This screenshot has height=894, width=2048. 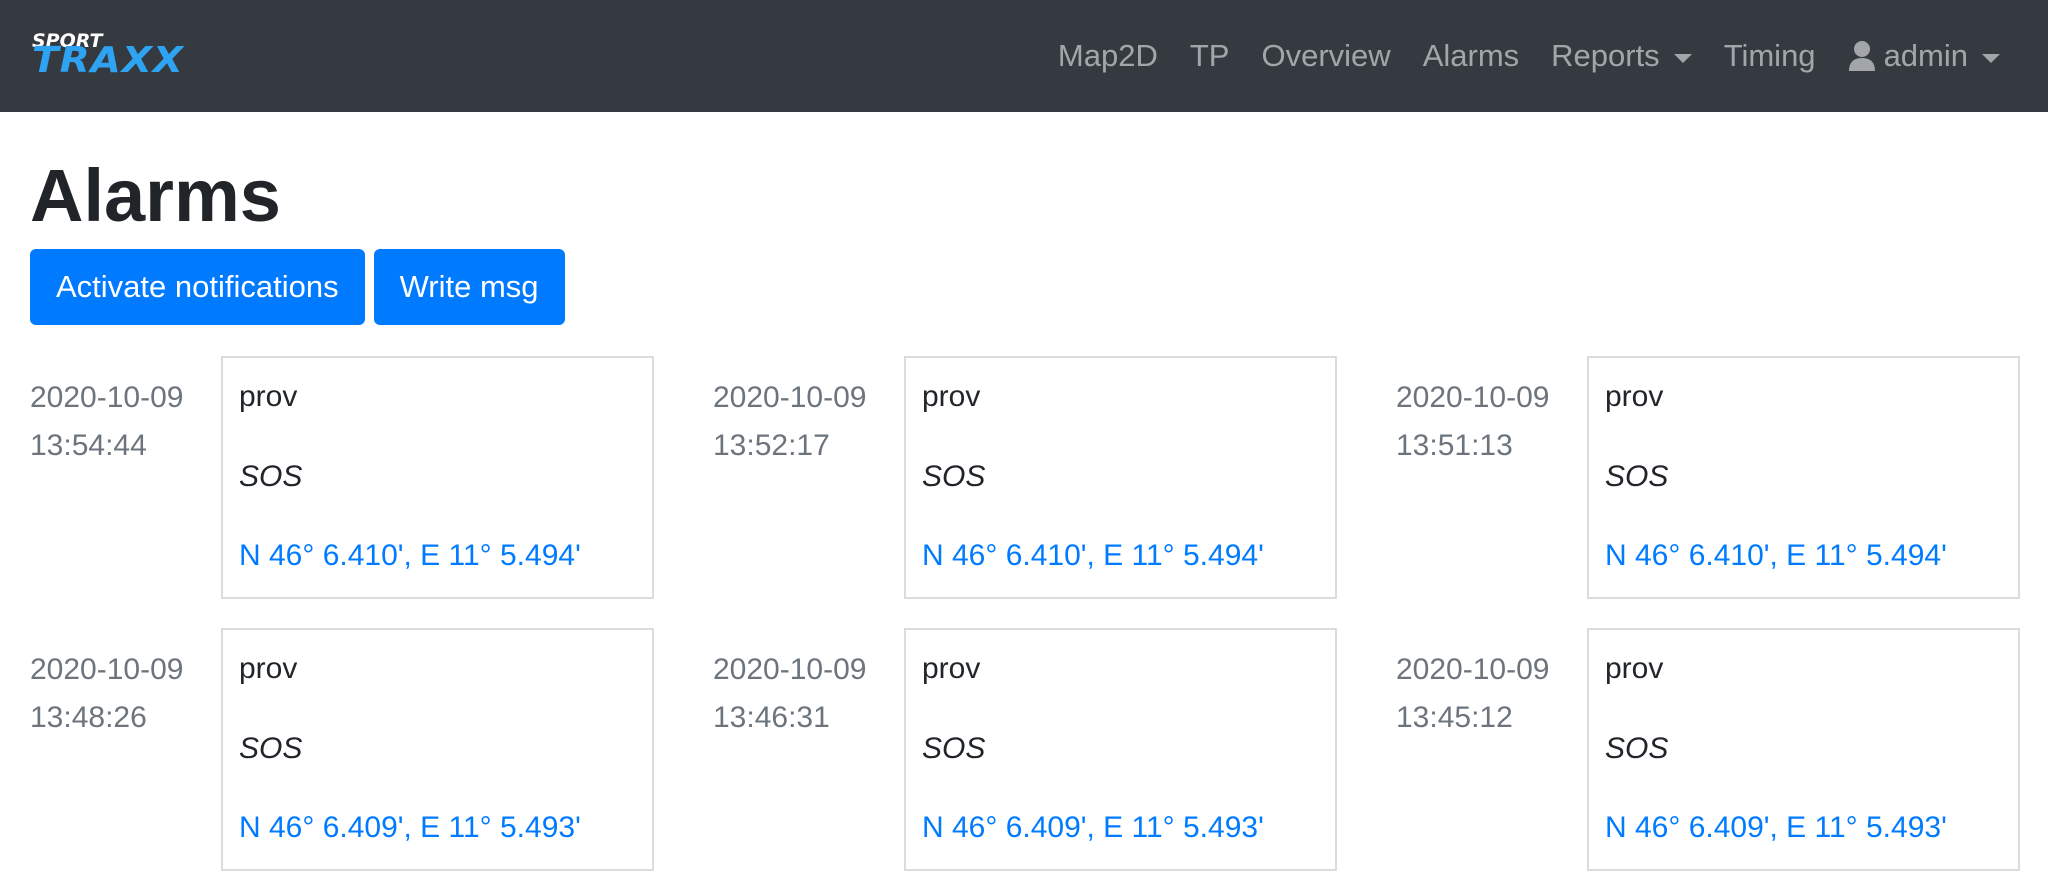 I want to click on alarm-timestamp: 2020-10-09 13:45:12, so click(x=1481, y=694).